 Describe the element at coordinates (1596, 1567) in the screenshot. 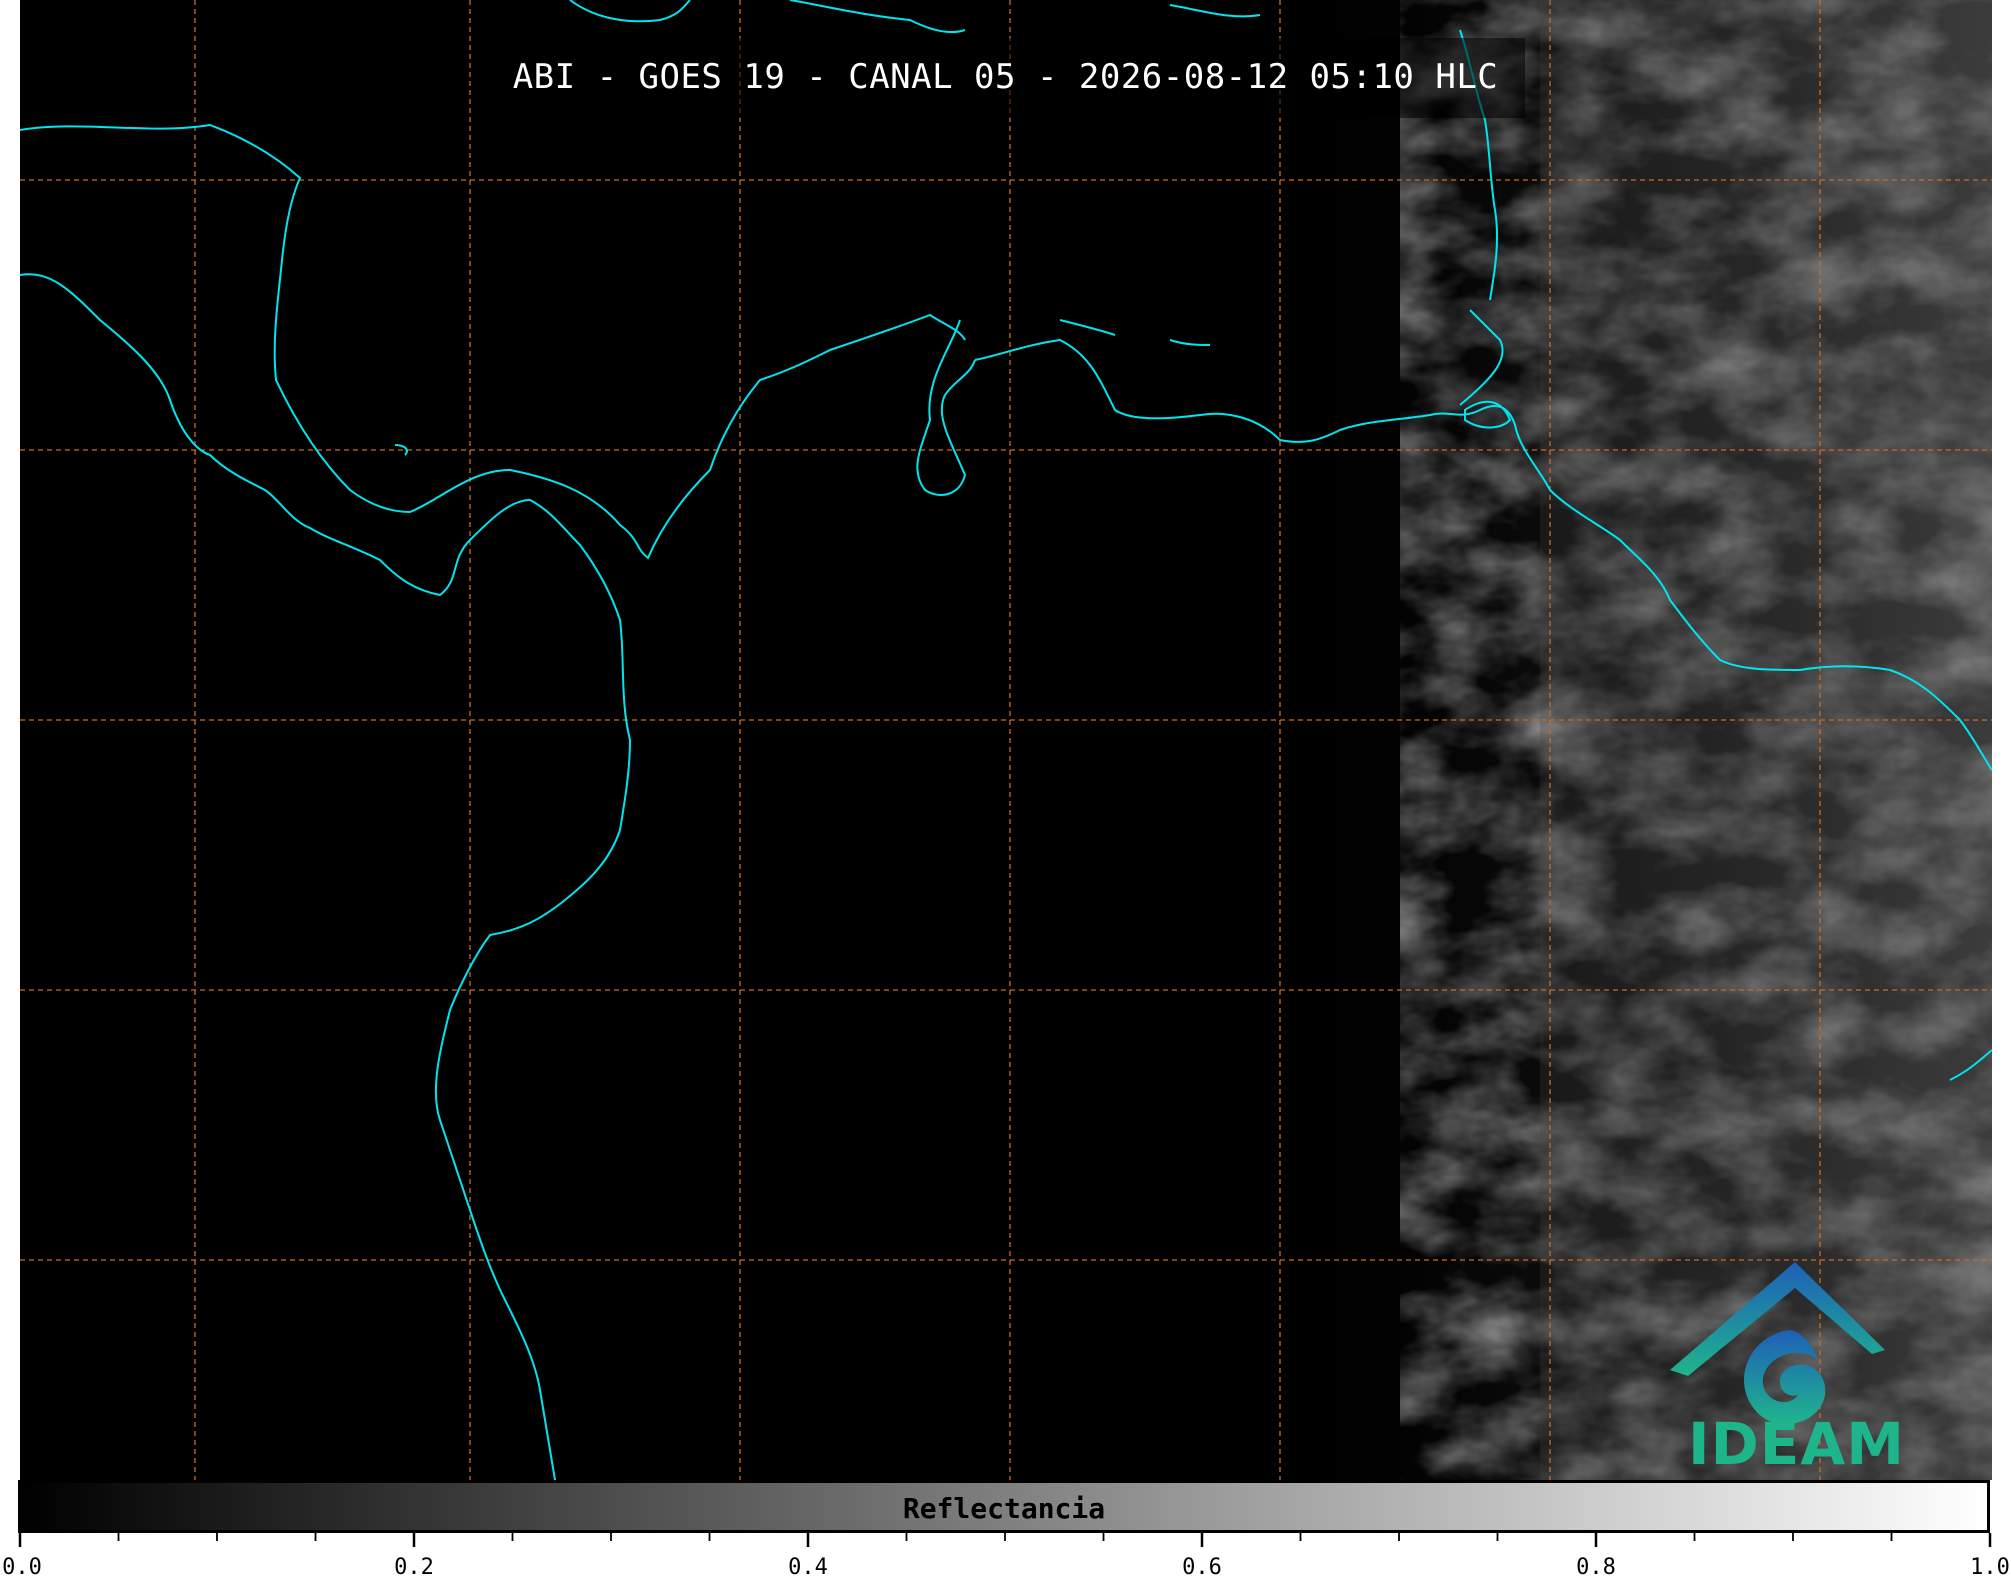

I see `colorbar-tick-label: 0.8` at that location.